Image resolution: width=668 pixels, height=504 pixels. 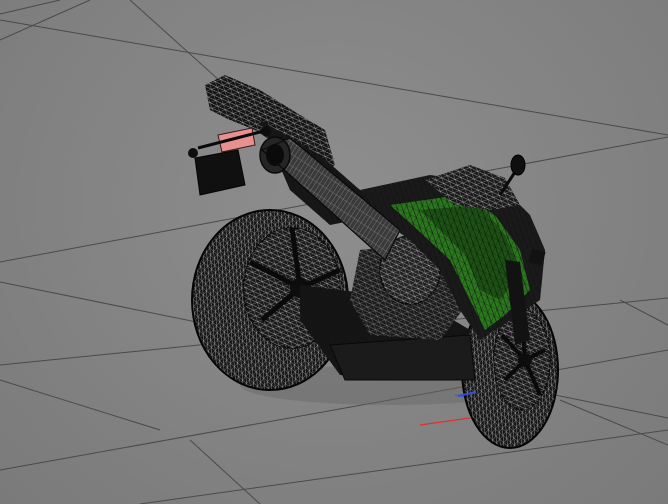 What do you see at coordinates (445, 421) in the screenshot?
I see `x-axis-line` at bounding box center [445, 421].